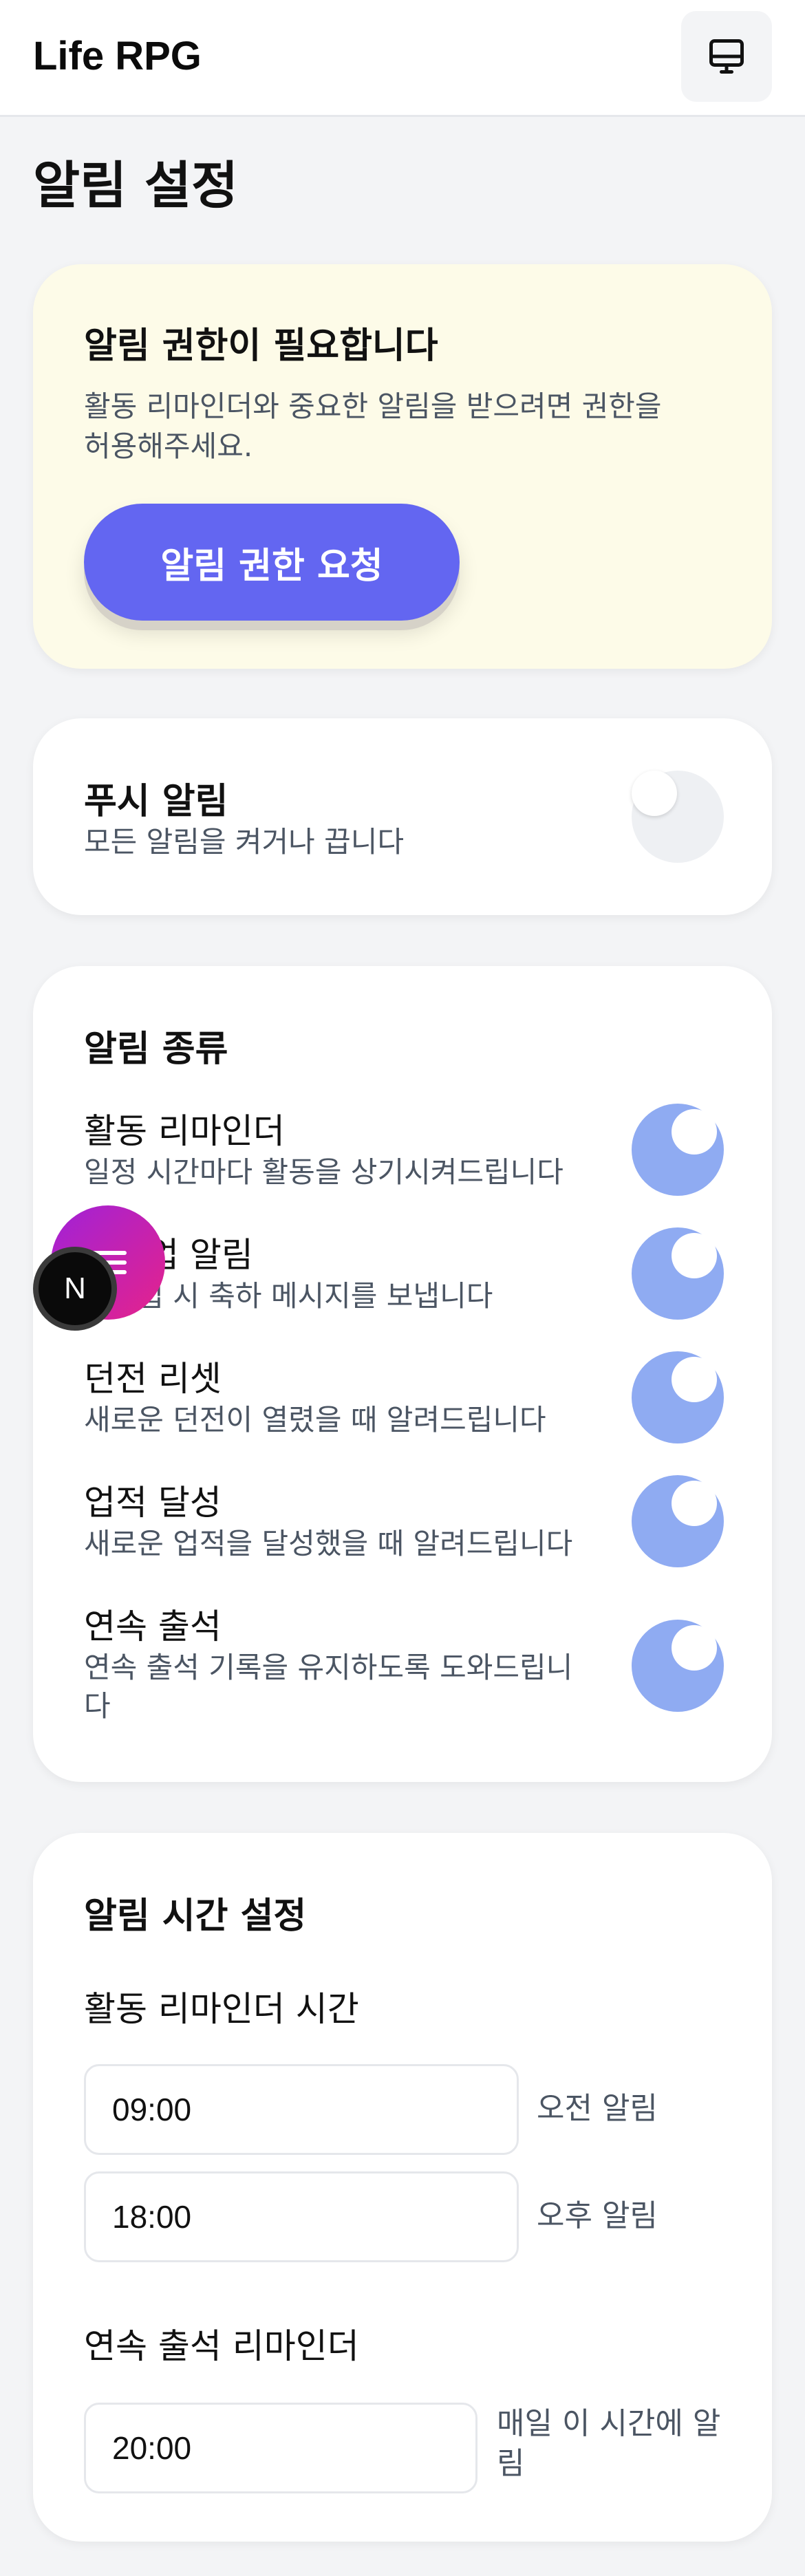 This screenshot has height=2576, width=805. What do you see at coordinates (156, 1049) in the screenshot?
I see `types-title: 알림 종류` at bounding box center [156, 1049].